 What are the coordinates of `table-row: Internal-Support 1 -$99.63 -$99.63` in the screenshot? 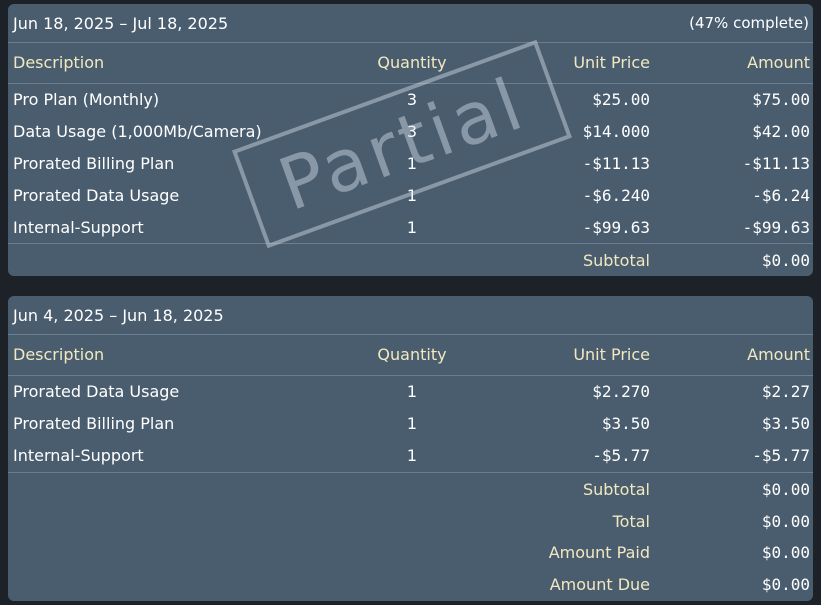 It's located at (410, 228).